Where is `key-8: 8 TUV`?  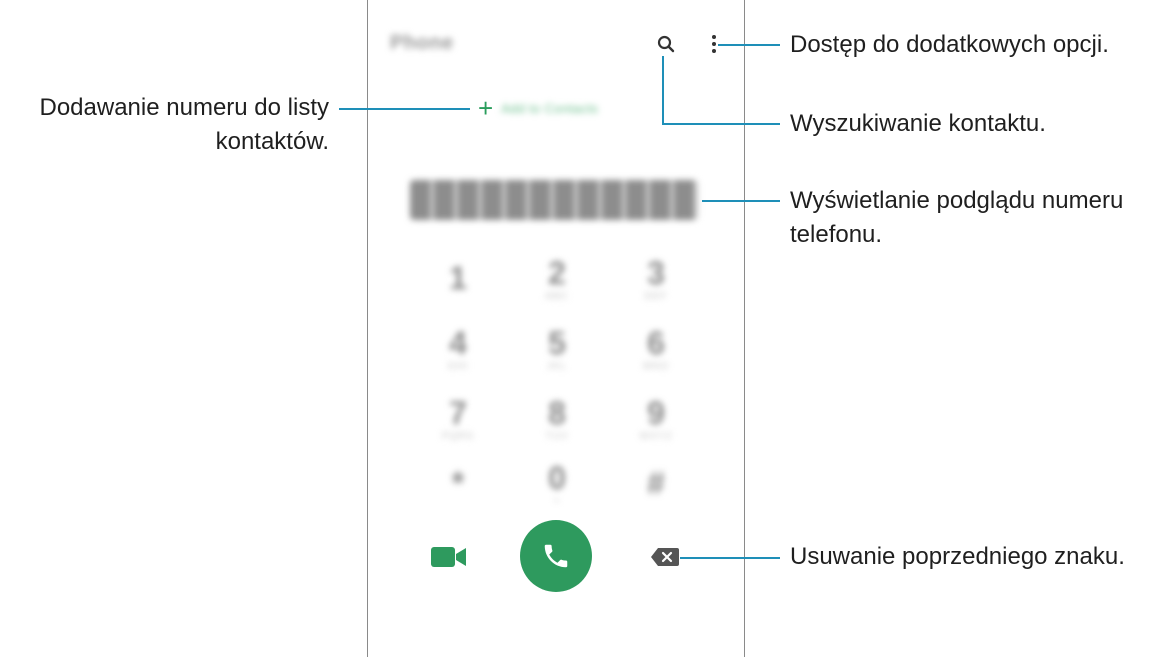 key-8: 8 TUV is located at coordinates (557, 418).